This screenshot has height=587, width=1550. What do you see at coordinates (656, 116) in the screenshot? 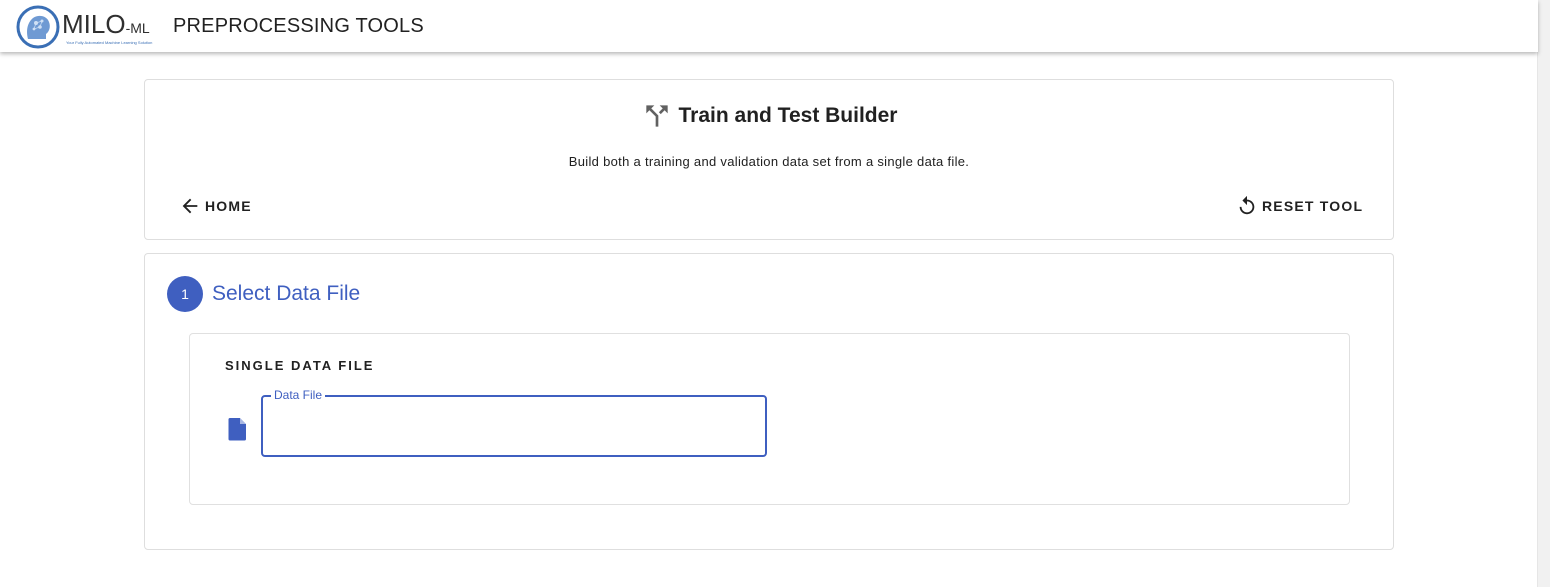
I see `call-split-icon` at bounding box center [656, 116].